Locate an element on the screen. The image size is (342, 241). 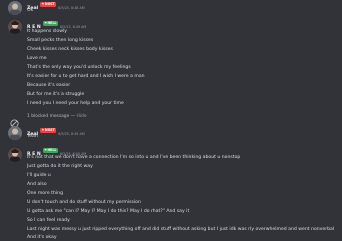
message-line: One more thing is located at coordinates (45, 193).